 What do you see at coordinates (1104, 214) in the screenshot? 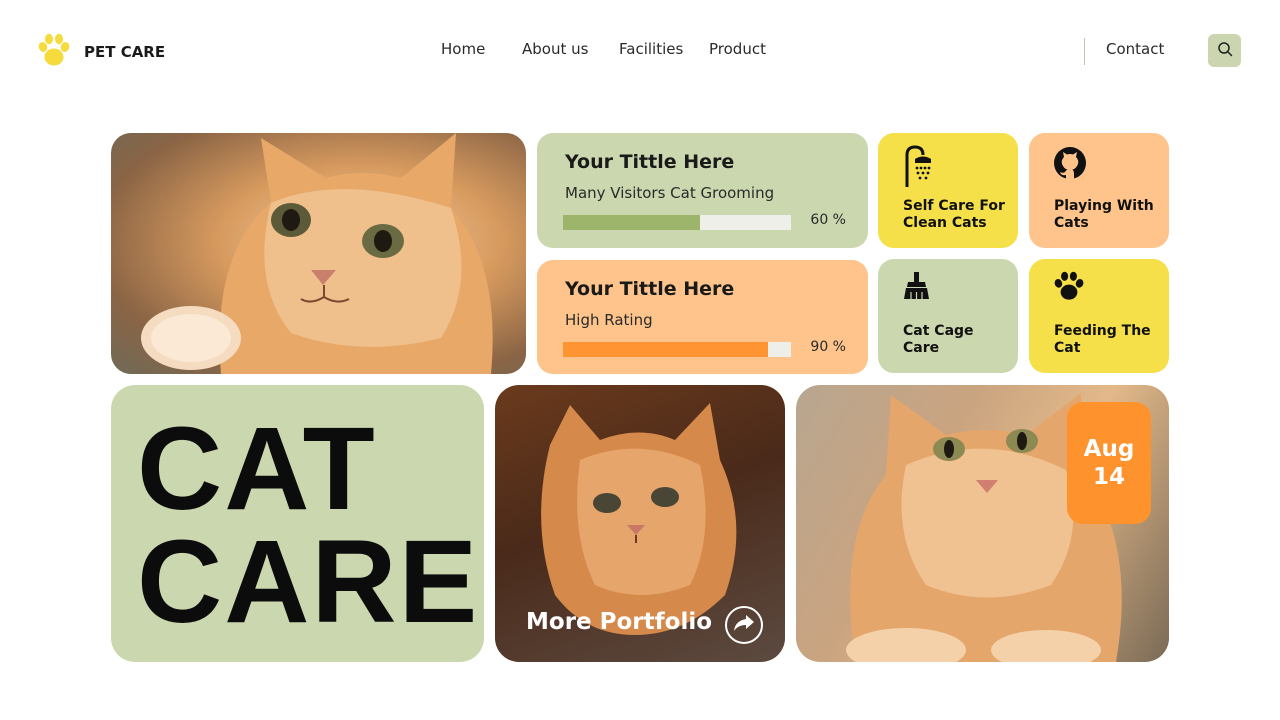
I see `service-label: Playing With Cats` at bounding box center [1104, 214].